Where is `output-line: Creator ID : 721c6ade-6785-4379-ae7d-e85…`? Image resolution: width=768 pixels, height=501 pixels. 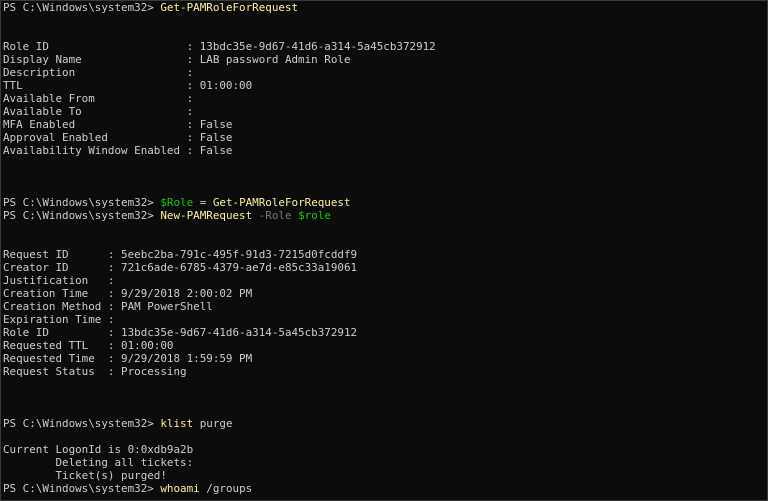 output-line: Creator ID : 721c6ade-6785-4379-ae7d-e85… is located at coordinates (180, 267).